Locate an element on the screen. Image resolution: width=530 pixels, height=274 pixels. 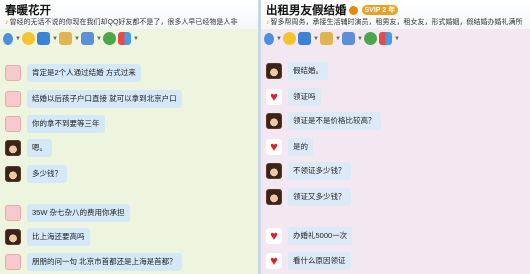
list-item: 多少钱？ is located at coordinates (36, 174).